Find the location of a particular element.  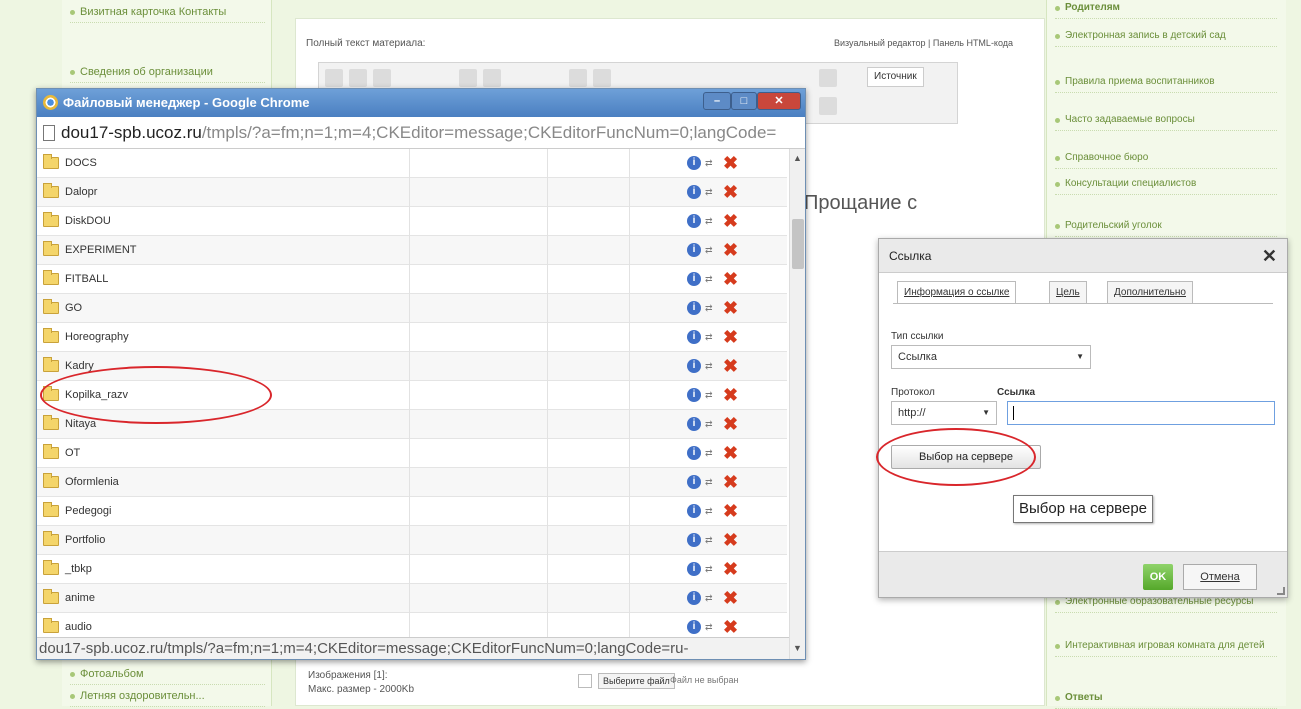

folder-name: DOCS is located at coordinates (81, 163).